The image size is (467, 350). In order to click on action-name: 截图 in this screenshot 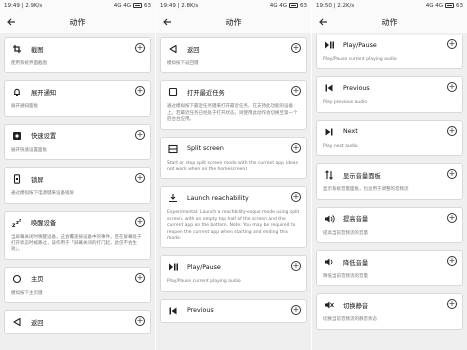, I will do `click(37, 50)`.